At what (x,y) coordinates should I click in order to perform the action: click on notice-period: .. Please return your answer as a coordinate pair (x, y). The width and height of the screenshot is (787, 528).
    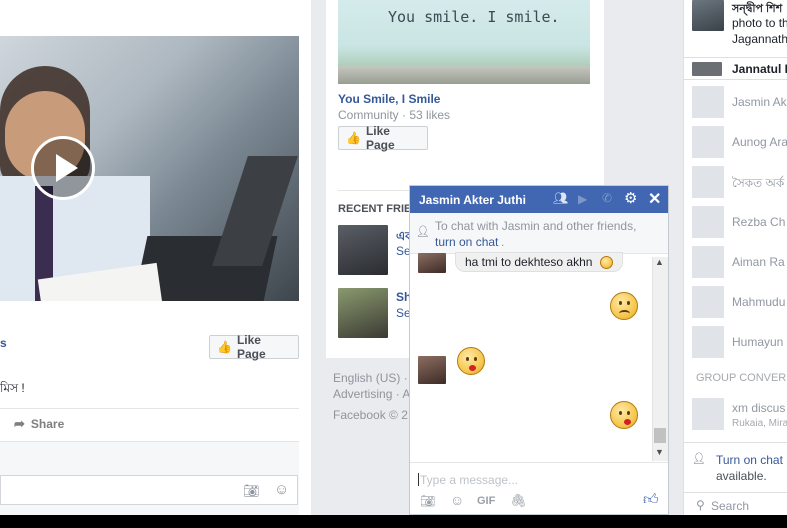
    Looking at the image, I should click on (503, 242).